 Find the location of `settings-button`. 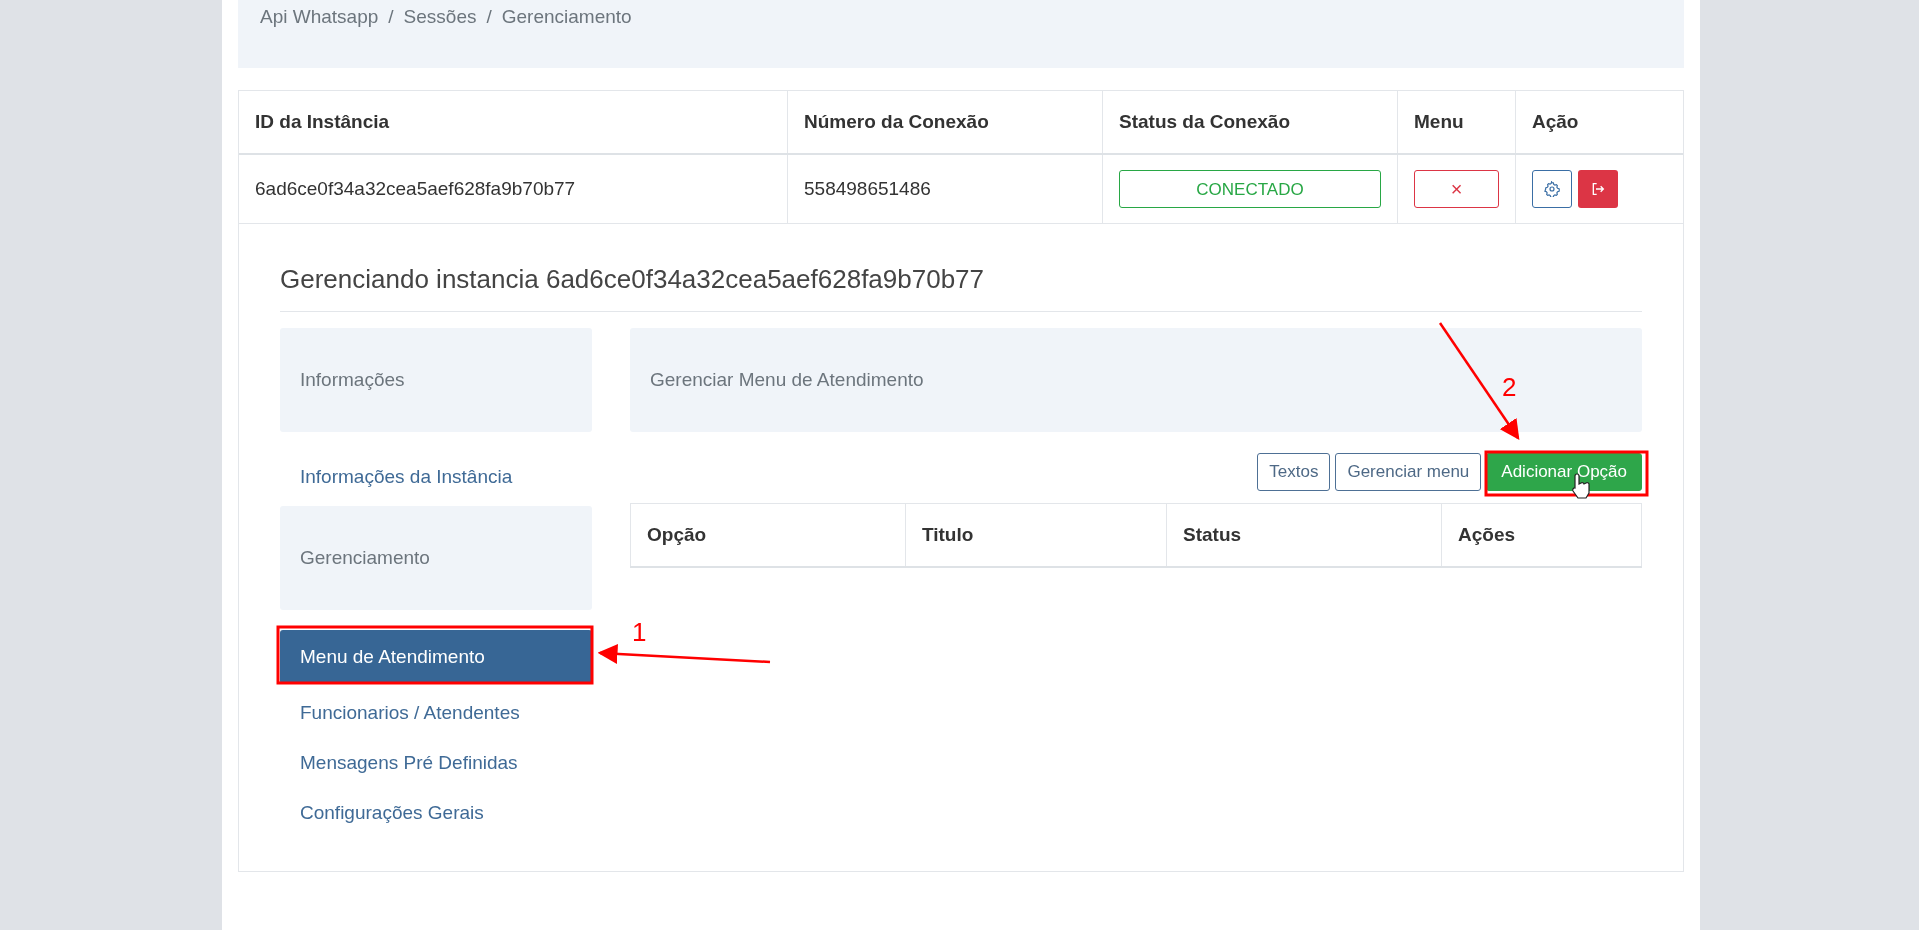

settings-button is located at coordinates (1552, 189).